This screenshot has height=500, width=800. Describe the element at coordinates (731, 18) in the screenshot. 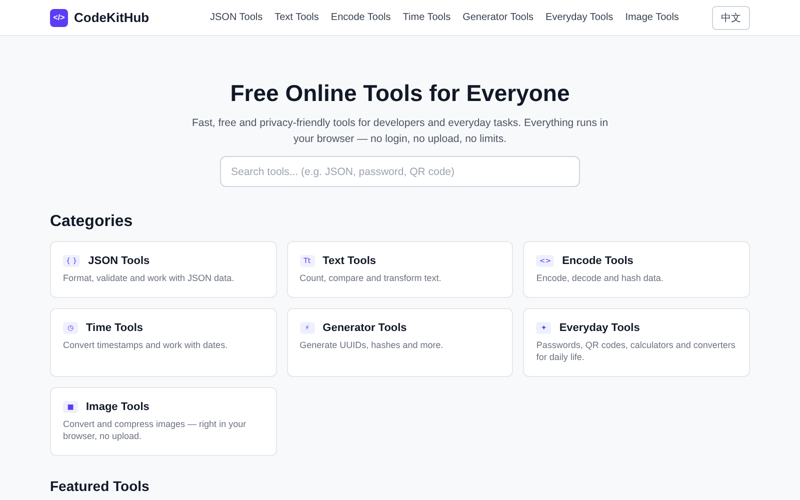

I see `language-button: 中文` at that location.